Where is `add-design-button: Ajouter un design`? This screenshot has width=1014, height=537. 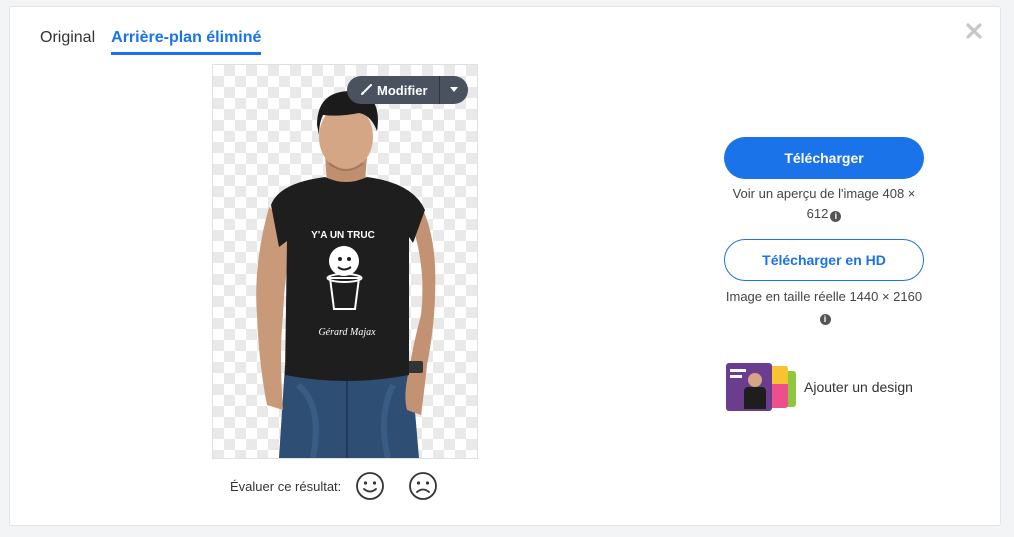
add-design-button: Ajouter un design is located at coordinates (818, 387).